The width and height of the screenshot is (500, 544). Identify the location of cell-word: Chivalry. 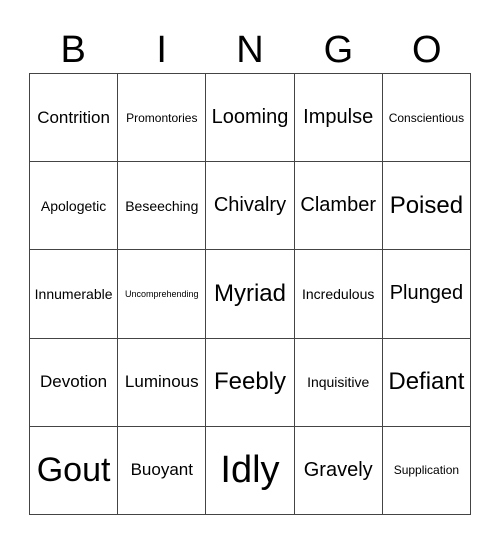
(250, 205).